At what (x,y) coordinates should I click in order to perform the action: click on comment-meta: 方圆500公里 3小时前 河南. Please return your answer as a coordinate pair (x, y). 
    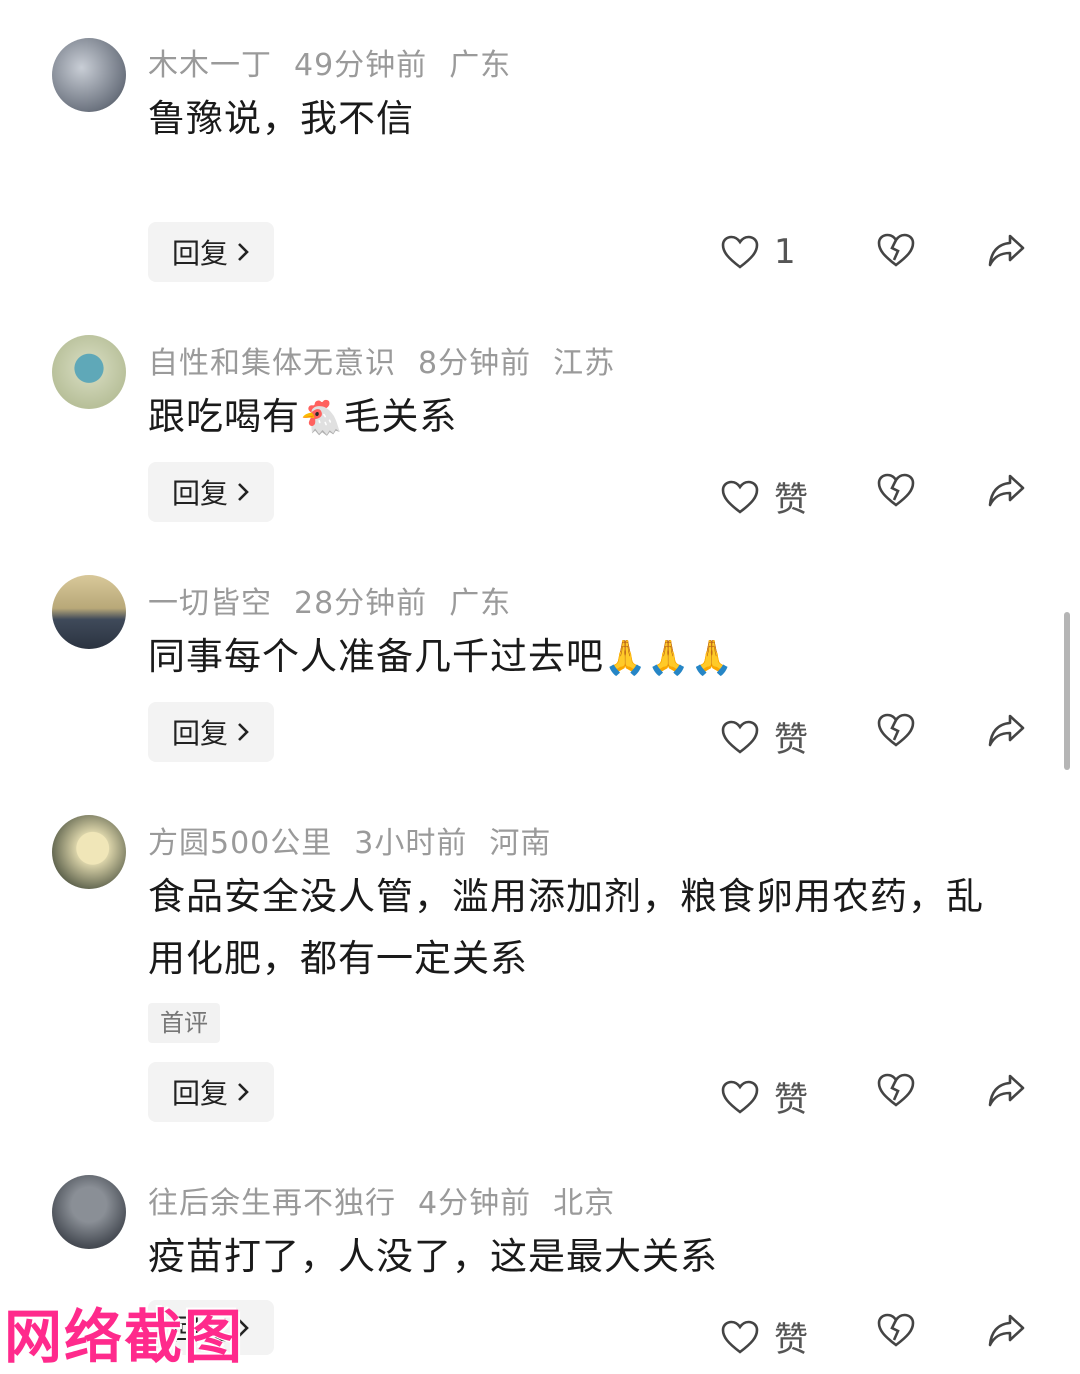
    Looking at the image, I should click on (360, 840).